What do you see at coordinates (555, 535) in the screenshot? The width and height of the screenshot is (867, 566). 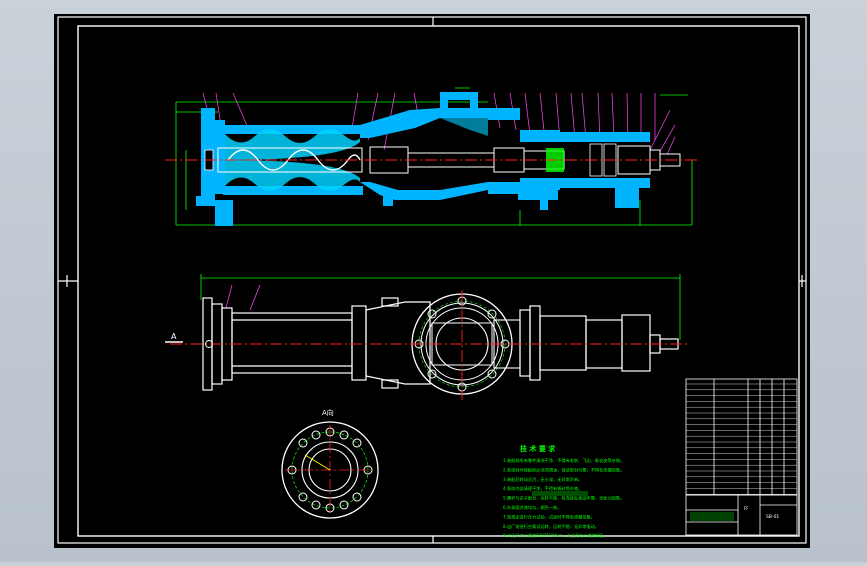 I see `tech-line: 9.未注尺寸公差按GB/T1804-m，未注形位公差按K级。` at bounding box center [555, 535].